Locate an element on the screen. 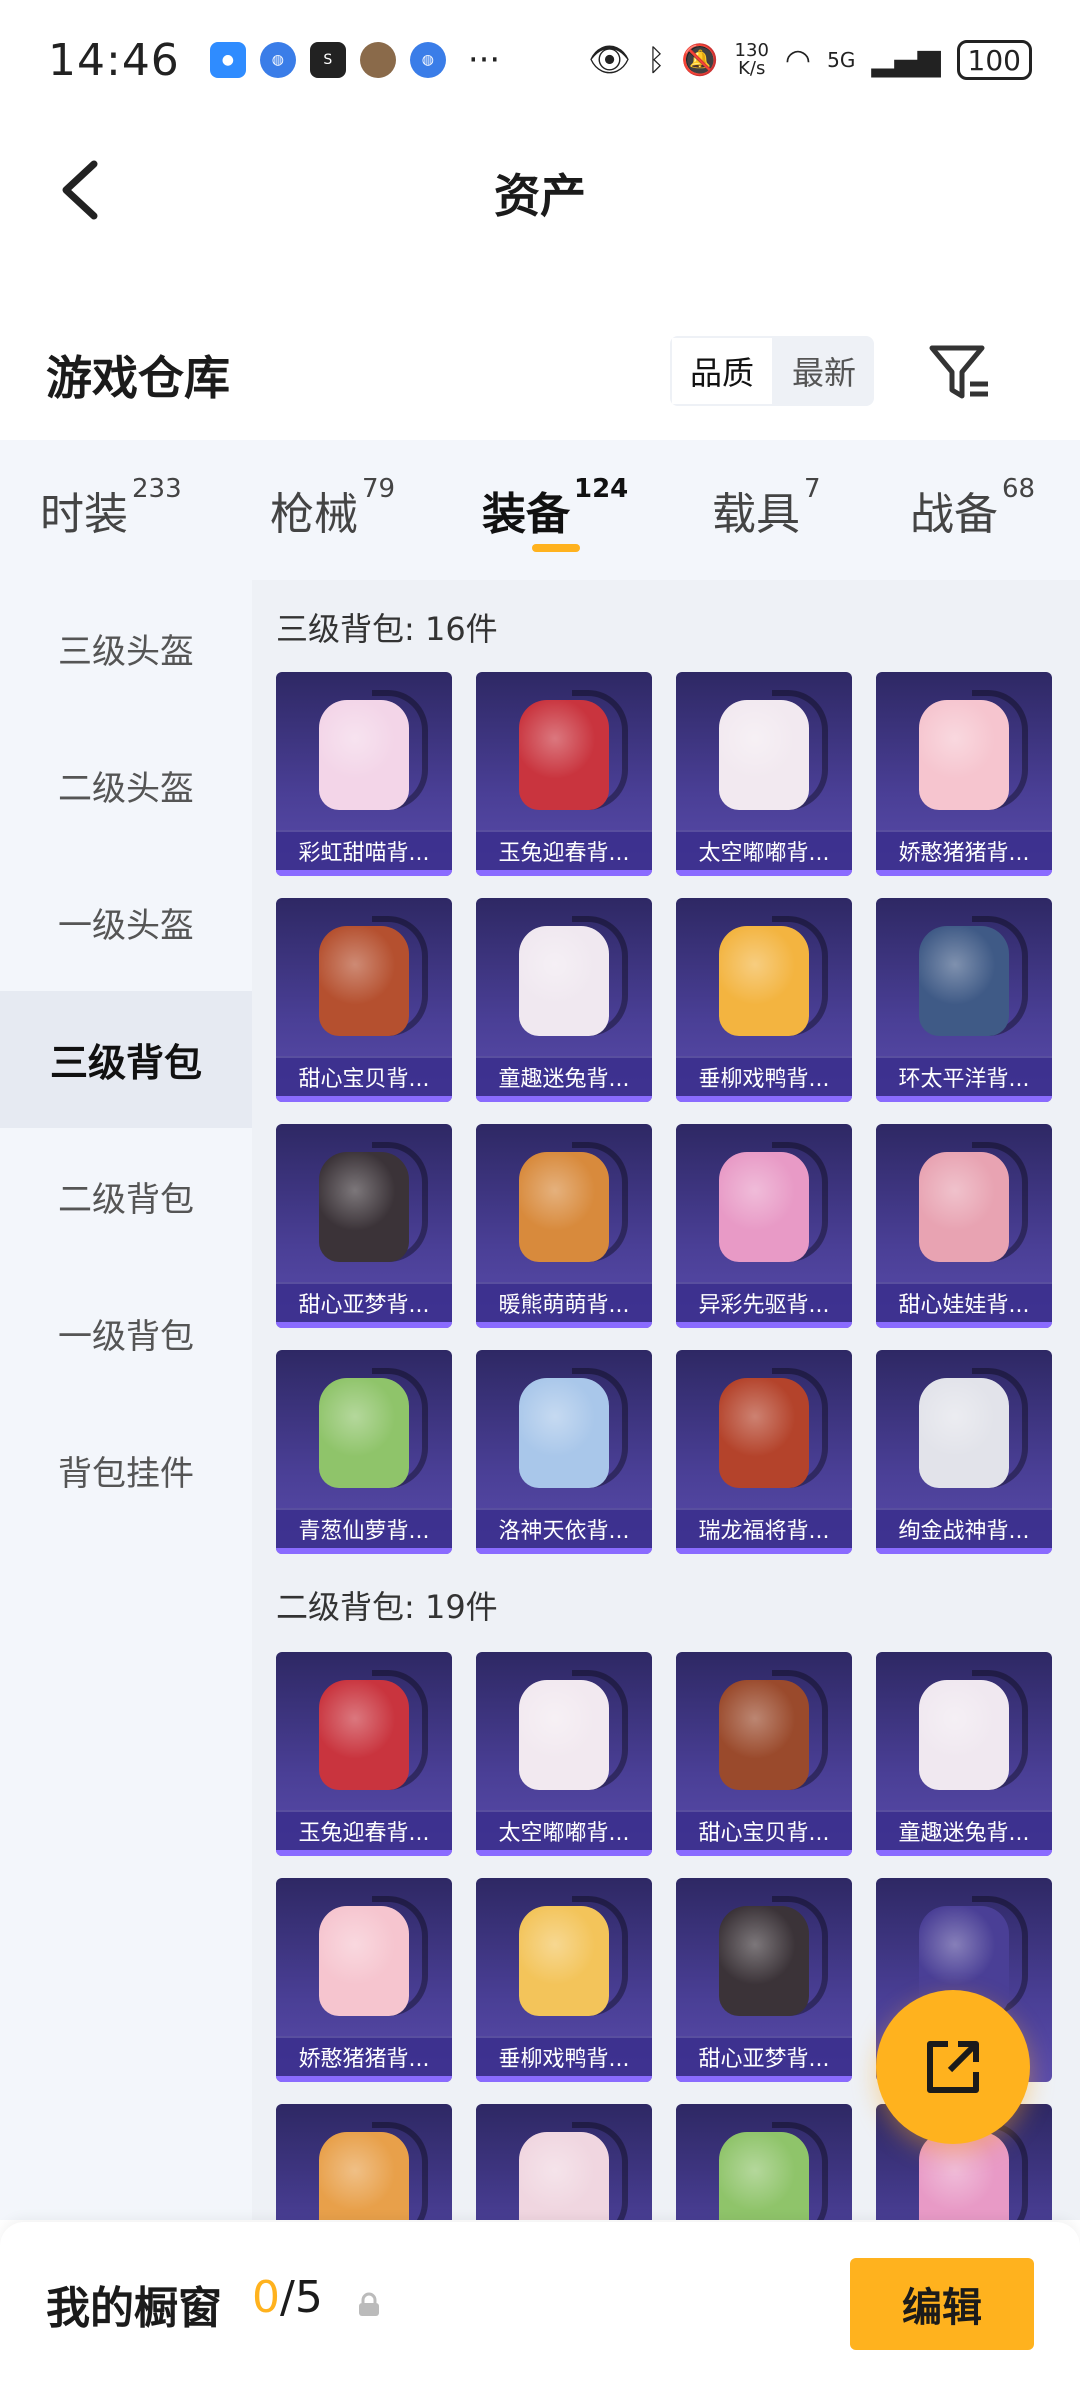 This screenshot has width=1080, height=2382. sidebar-item-backpack-3: 三级背包 is located at coordinates (126, 1059).